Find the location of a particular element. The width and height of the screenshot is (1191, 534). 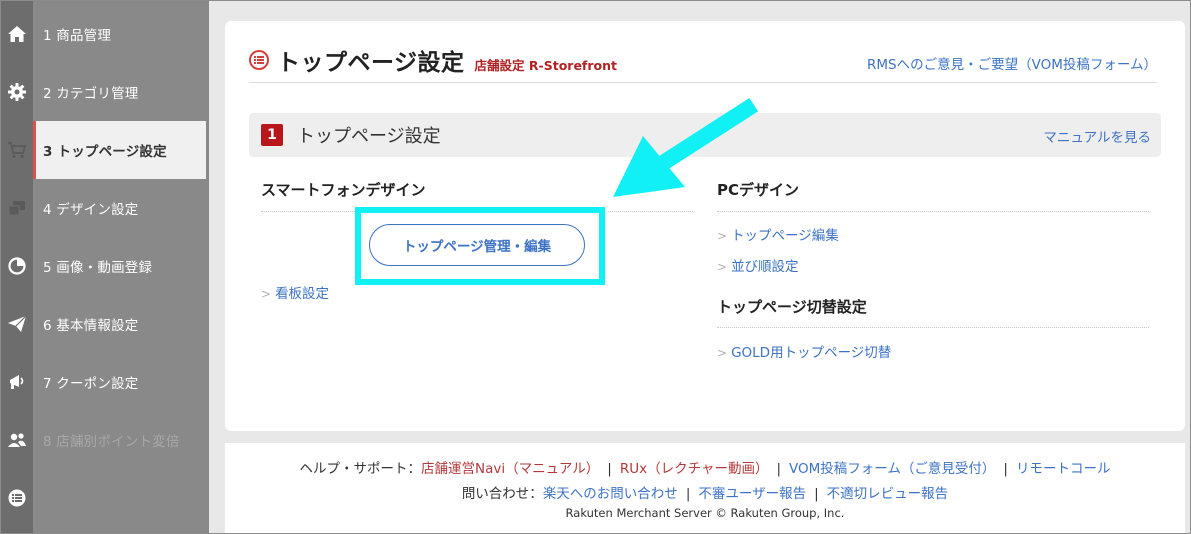

sidebar-item-basic-info: 6 基本情報設定 is located at coordinates (105, 324).